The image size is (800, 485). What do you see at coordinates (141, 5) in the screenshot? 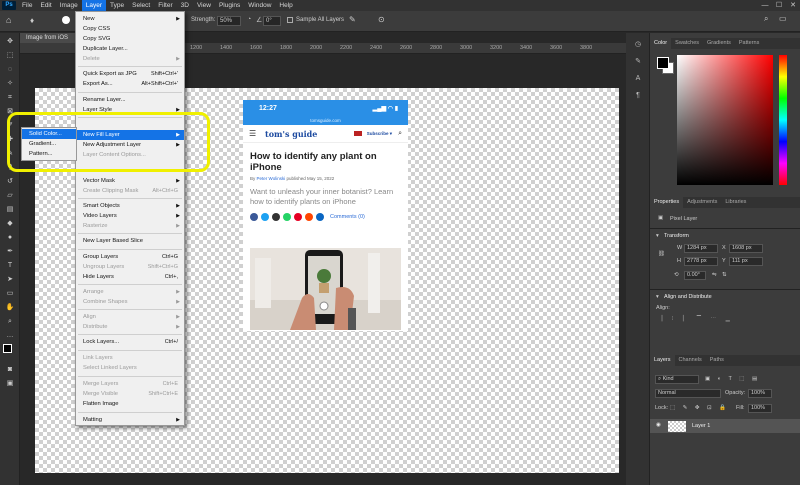
I see `menu-select: Select` at bounding box center [141, 5].